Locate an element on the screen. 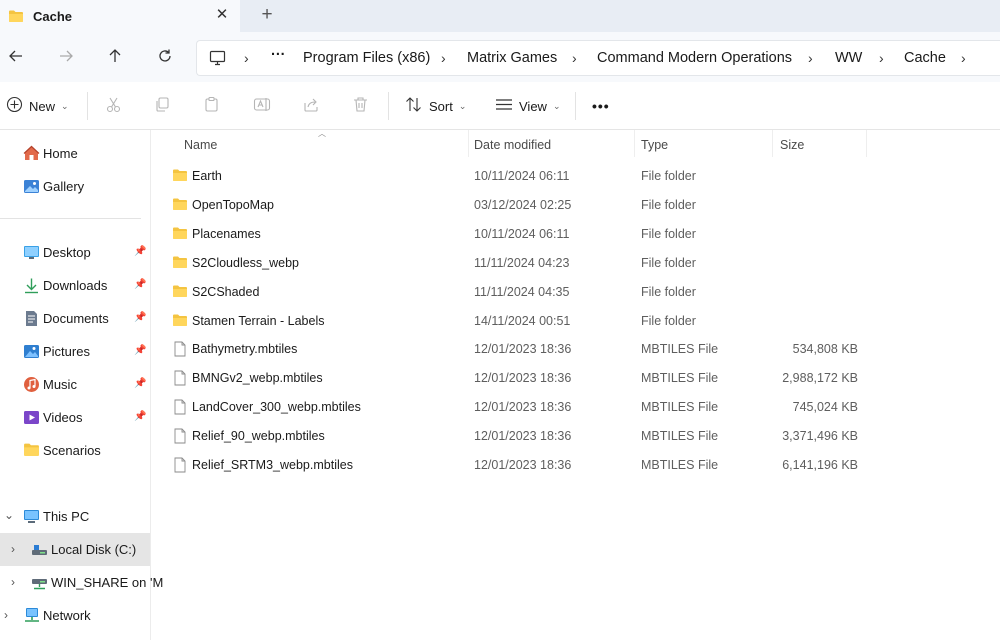  pictures-icon is located at coordinates (31, 351).